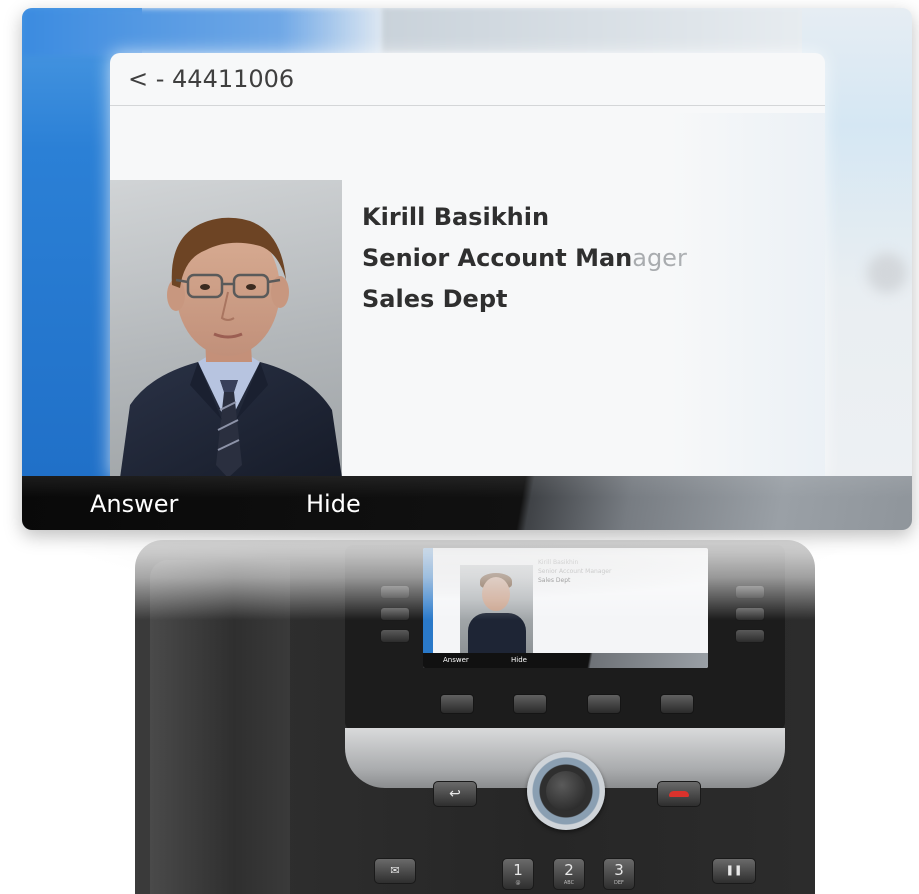 This screenshot has height=894, width=919. I want to click on keypad-digit: 3, so click(619, 870).